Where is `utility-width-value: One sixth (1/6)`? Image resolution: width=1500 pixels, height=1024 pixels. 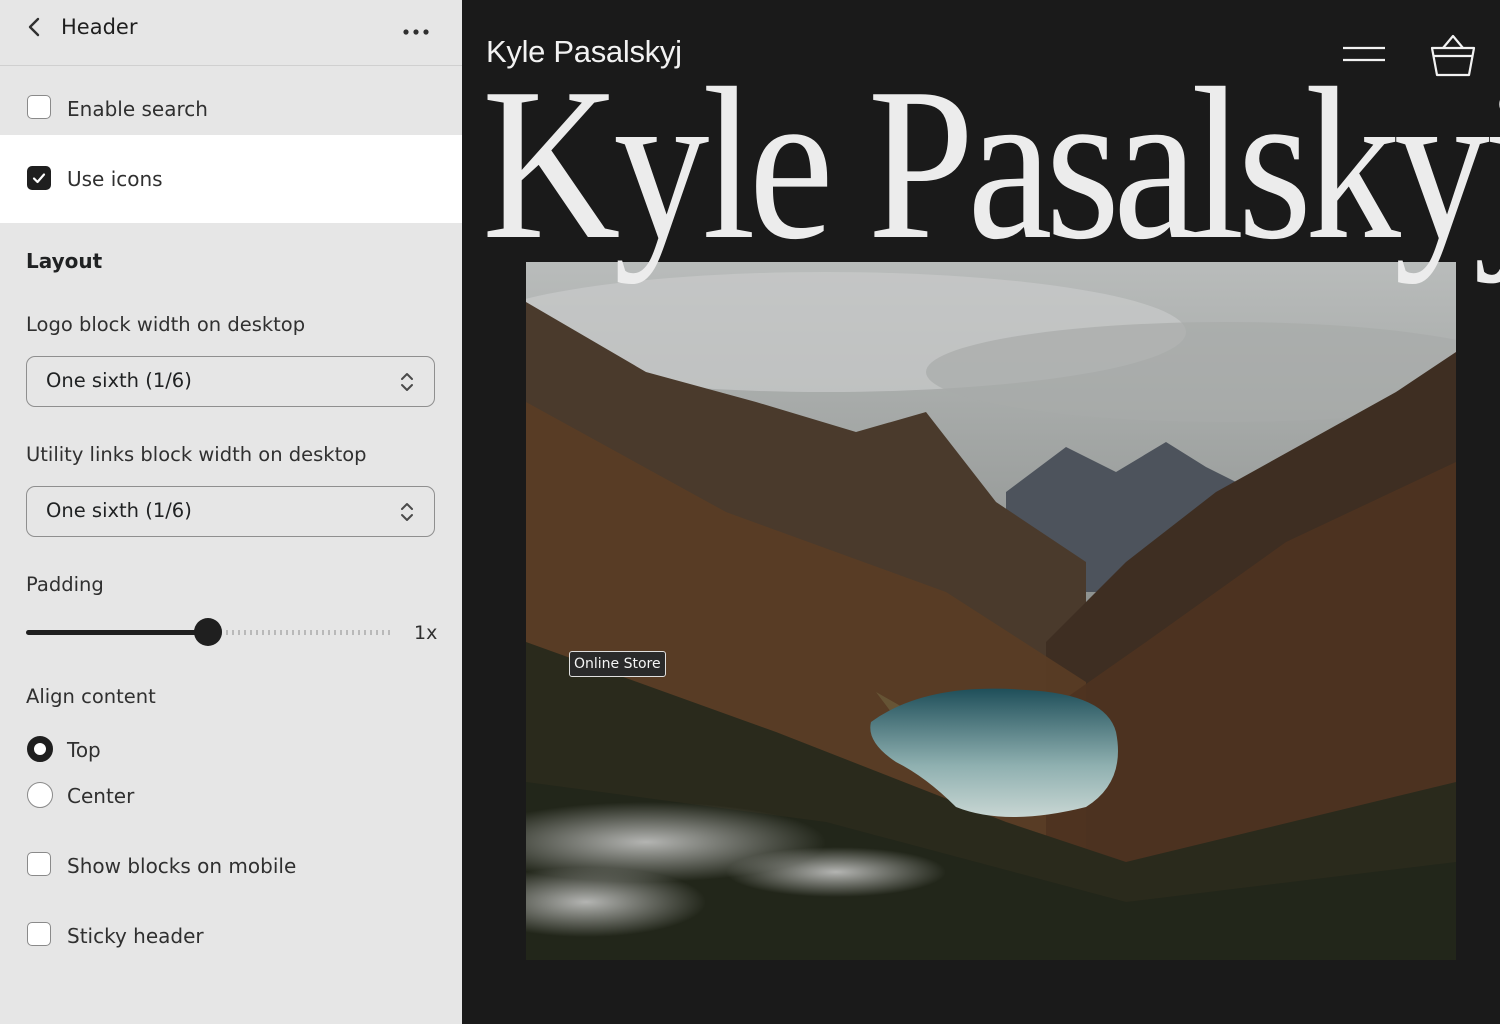 utility-width-value: One sixth (1/6) is located at coordinates (119, 510).